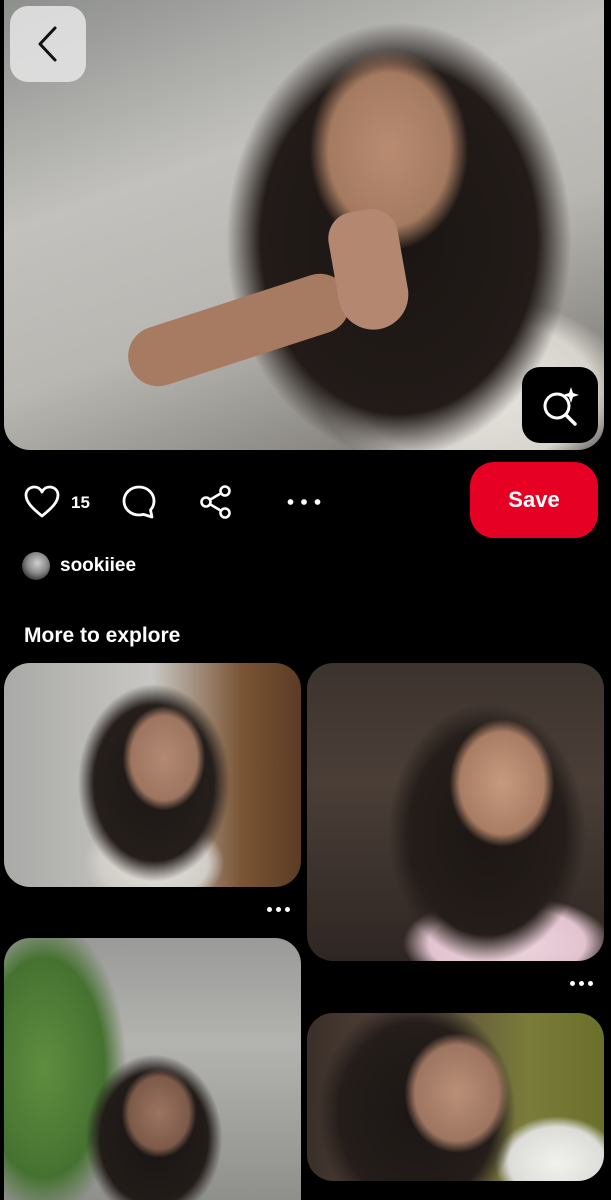 The image size is (611, 1200). I want to click on share-button, so click(216, 502).